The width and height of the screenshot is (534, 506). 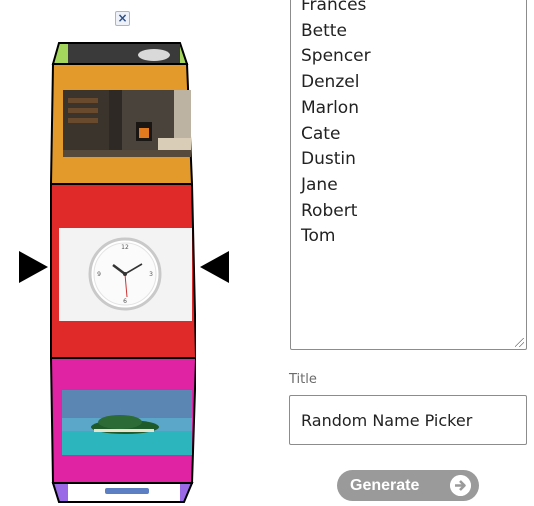 I want to click on name-entry: Tom, so click(x=318, y=236).